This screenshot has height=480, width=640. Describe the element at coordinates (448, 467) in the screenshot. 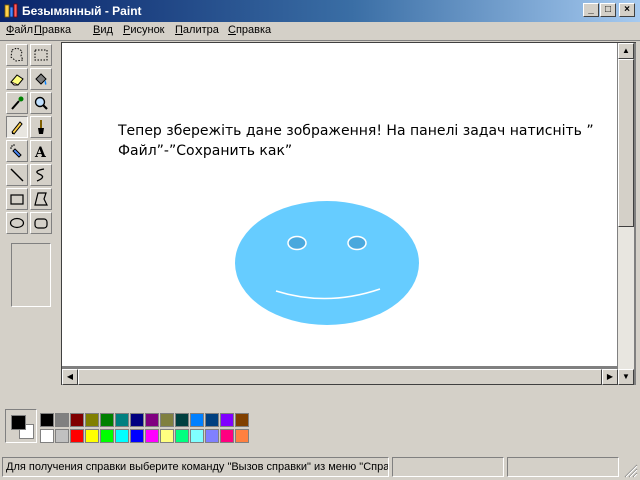

I see `status-position-pane` at that location.